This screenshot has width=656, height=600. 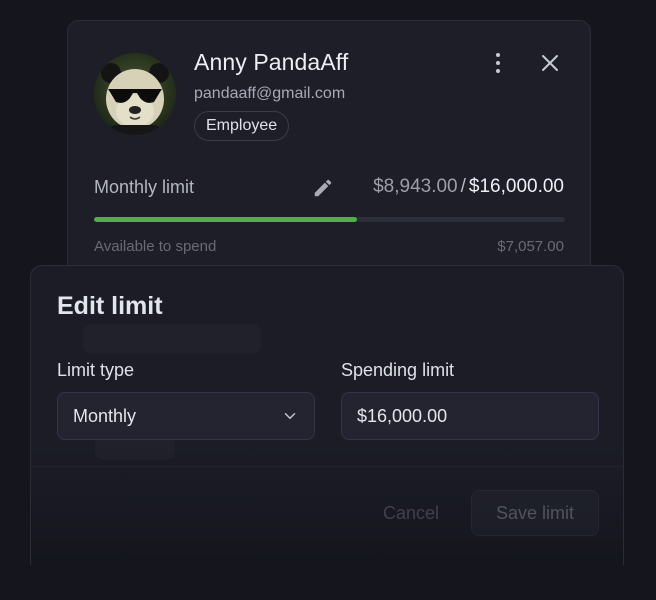 I want to click on limit-type-value: Monthly, so click(x=105, y=415).